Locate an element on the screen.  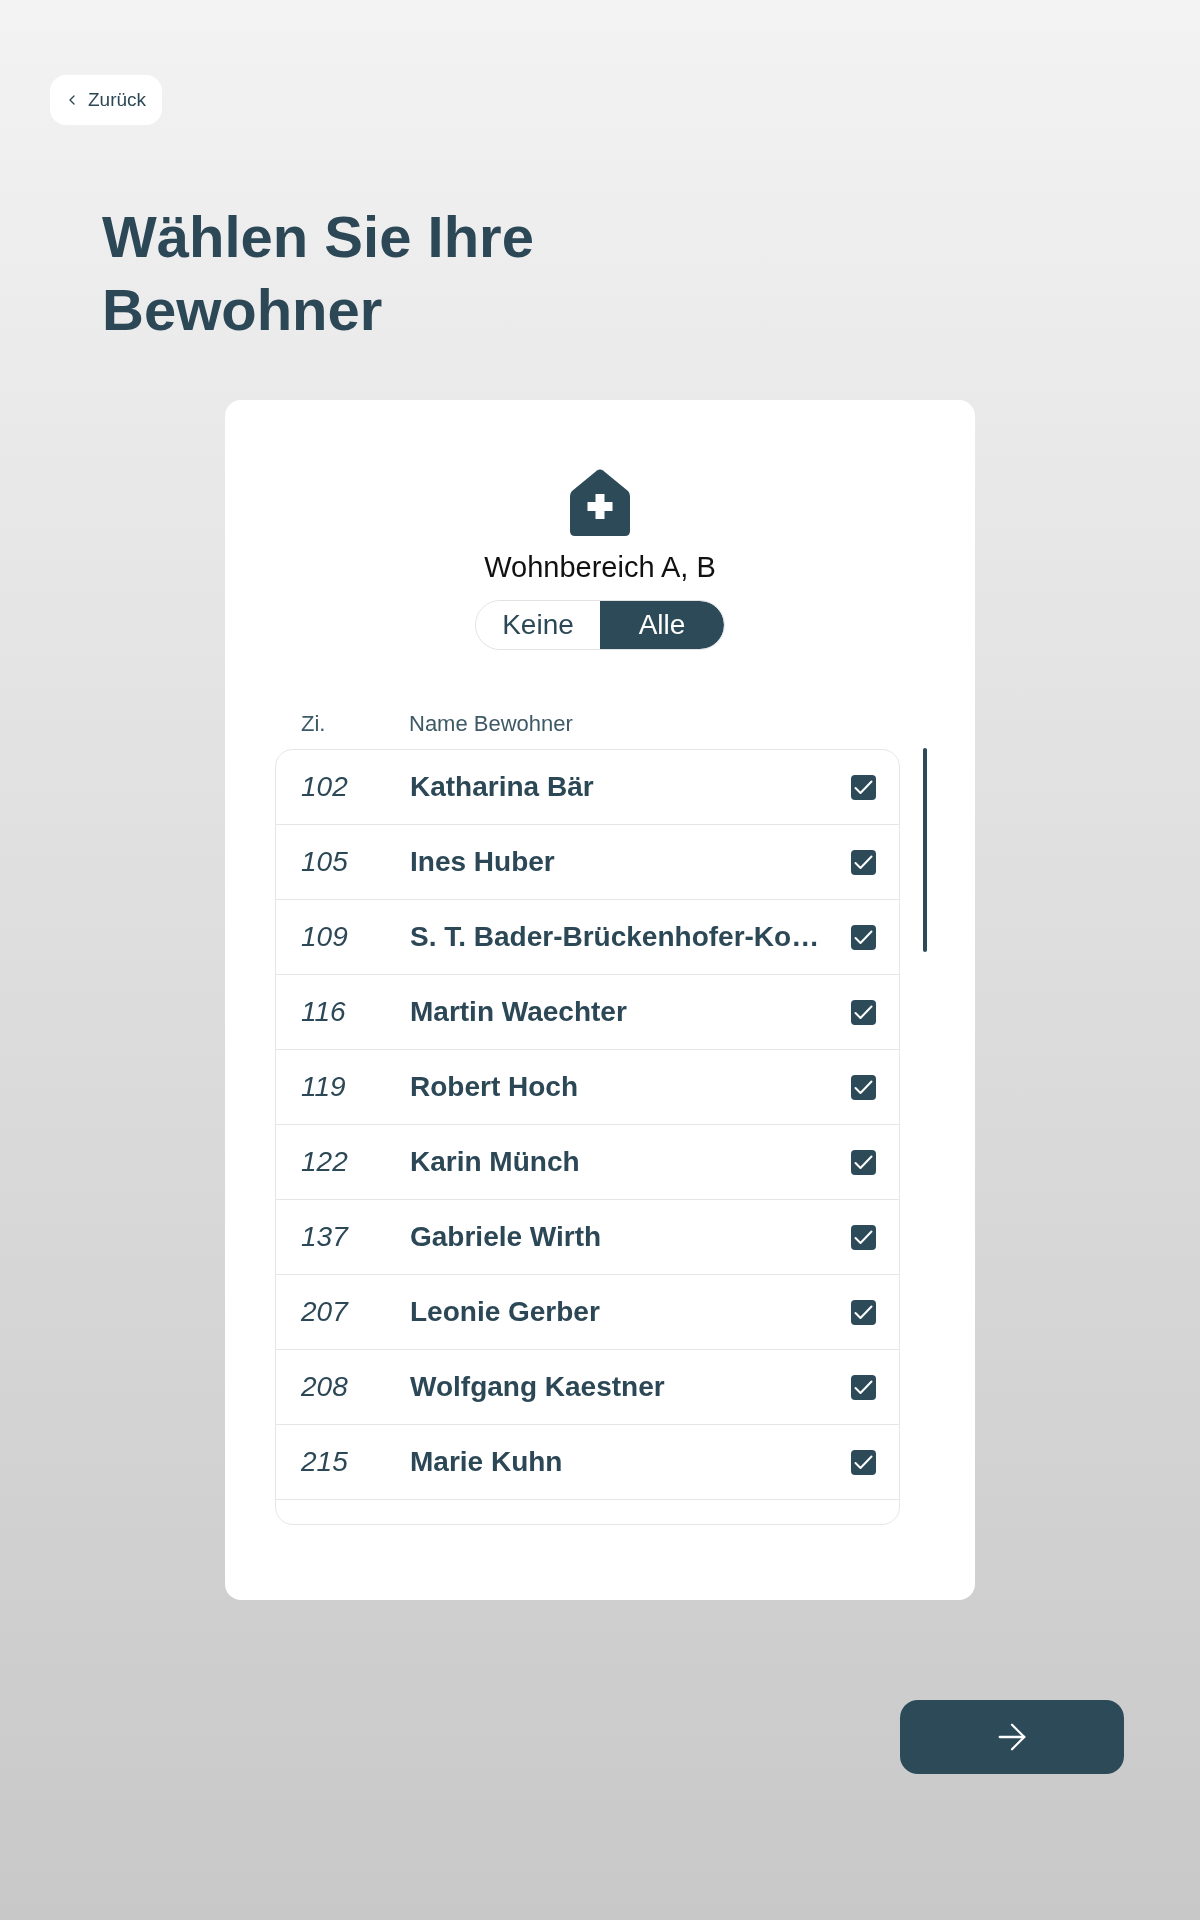
room-number: 208 is located at coordinates (325, 1387).